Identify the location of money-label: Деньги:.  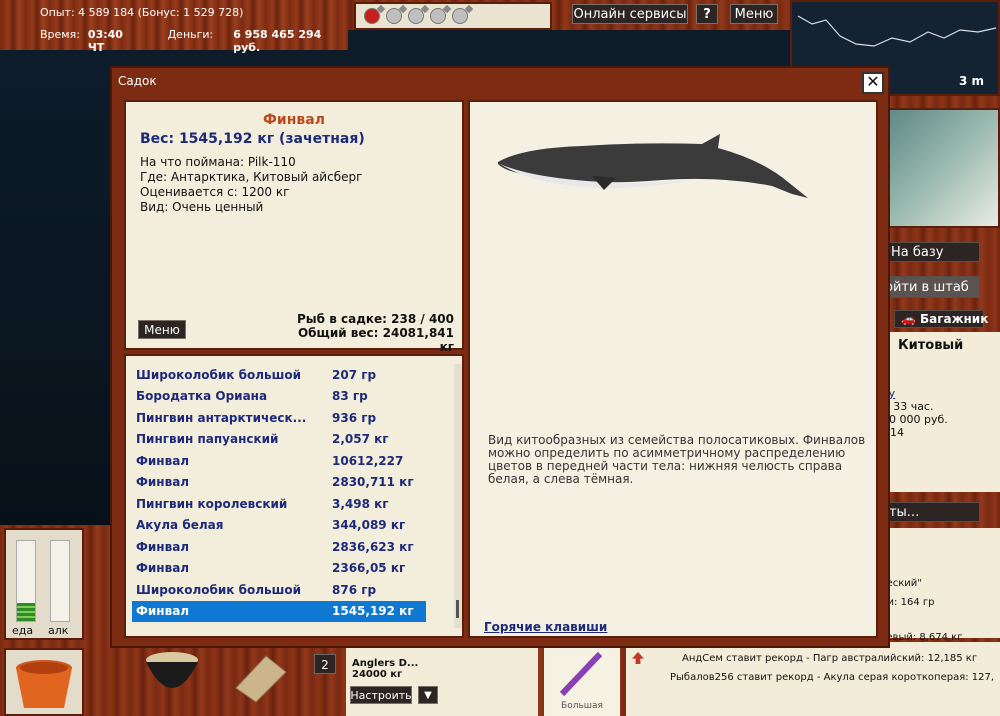
(190, 34).